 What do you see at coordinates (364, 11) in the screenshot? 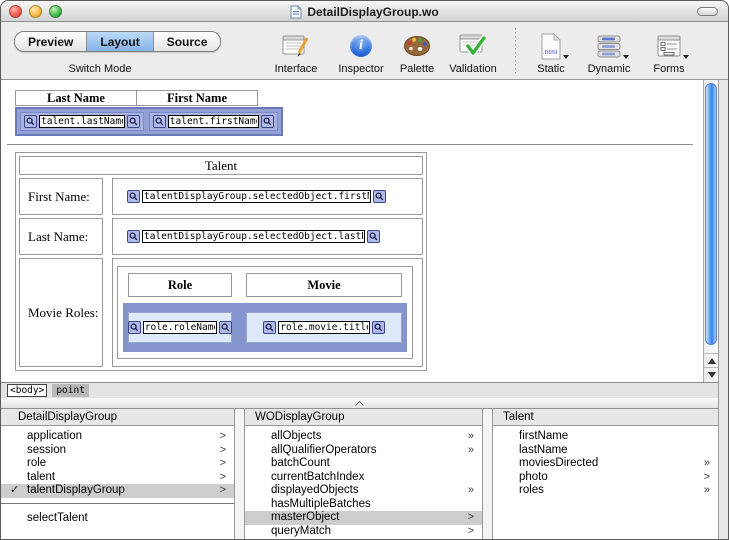
I see `title-bar: DetailDisplayGroup.wo` at bounding box center [364, 11].